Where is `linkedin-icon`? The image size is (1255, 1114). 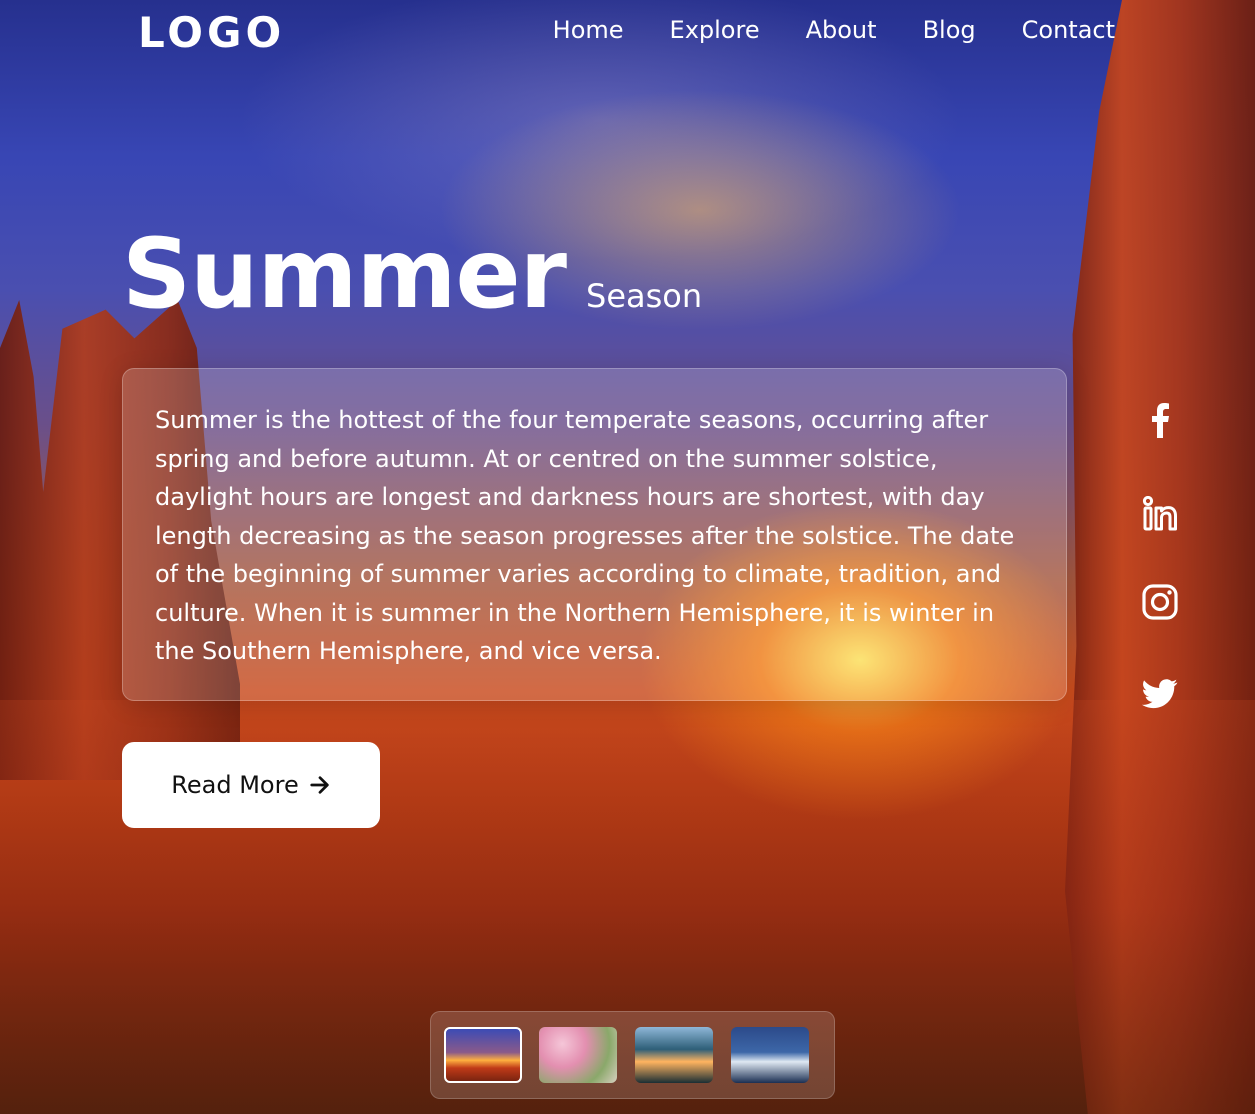
linkedin-icon is located at coordinates (1160, 514).